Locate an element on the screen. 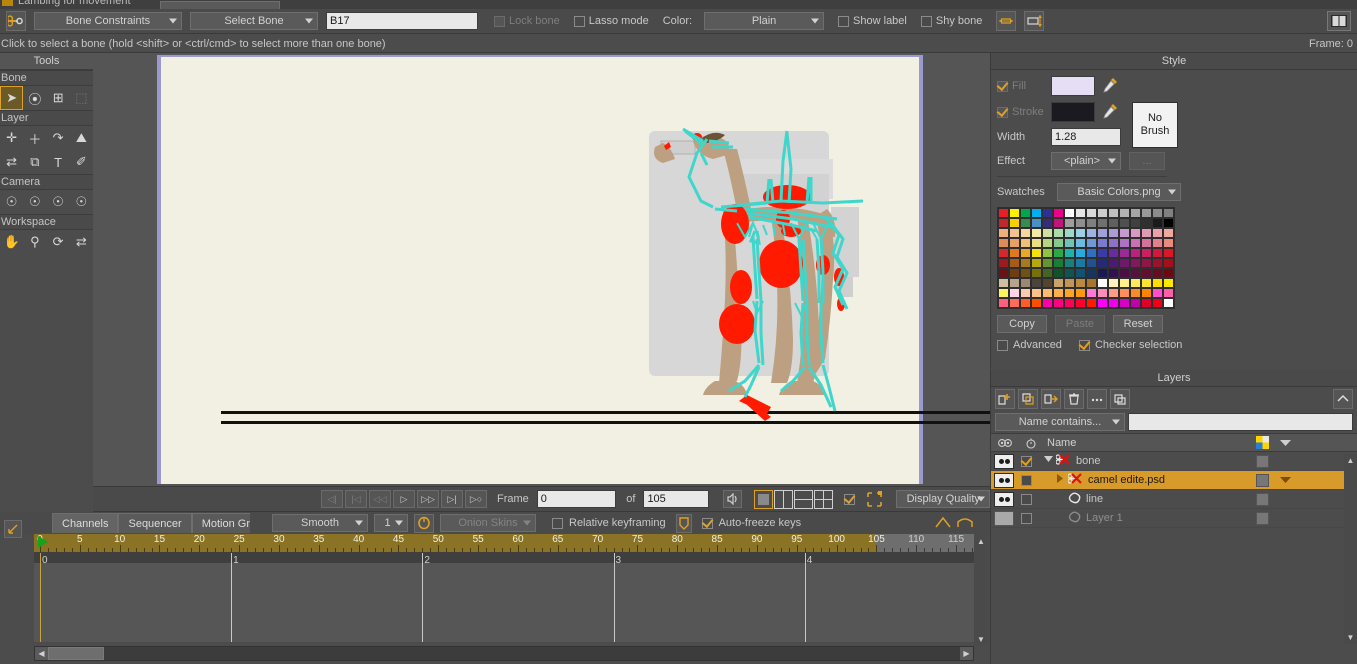 This screenshot has width=1357, height=664. book-panel-icon is located at coordinates (1339, 21).